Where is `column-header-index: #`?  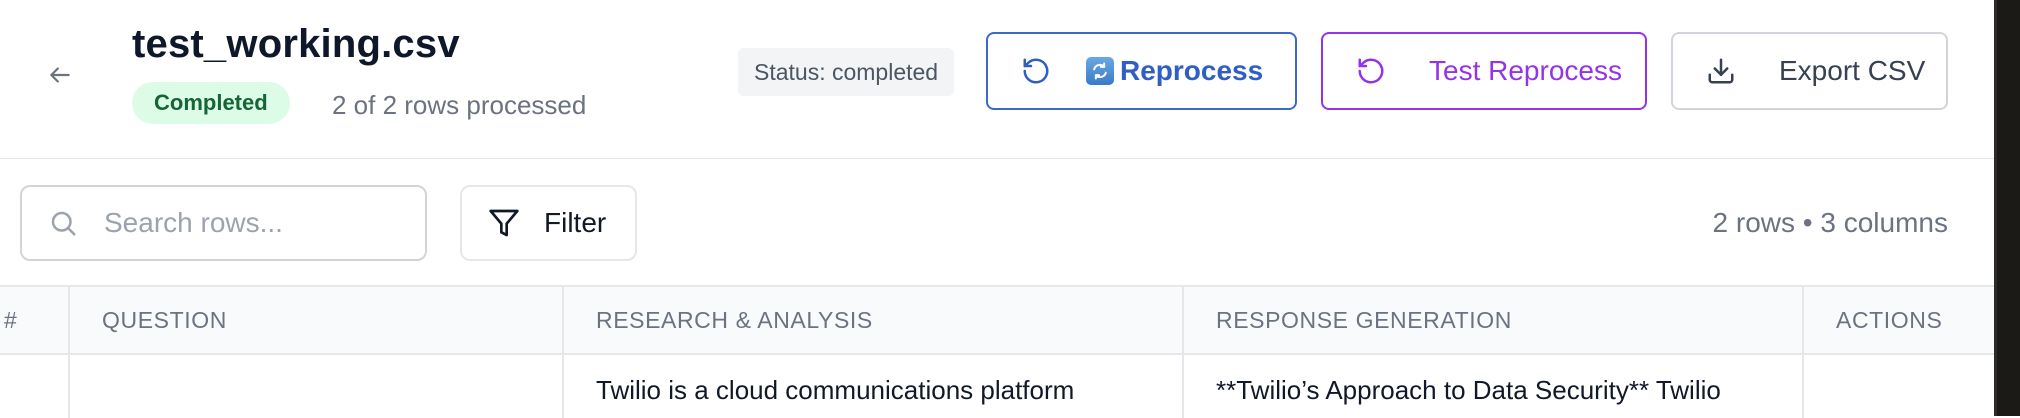 column-header-index: # is located at coordinates (10, 320).